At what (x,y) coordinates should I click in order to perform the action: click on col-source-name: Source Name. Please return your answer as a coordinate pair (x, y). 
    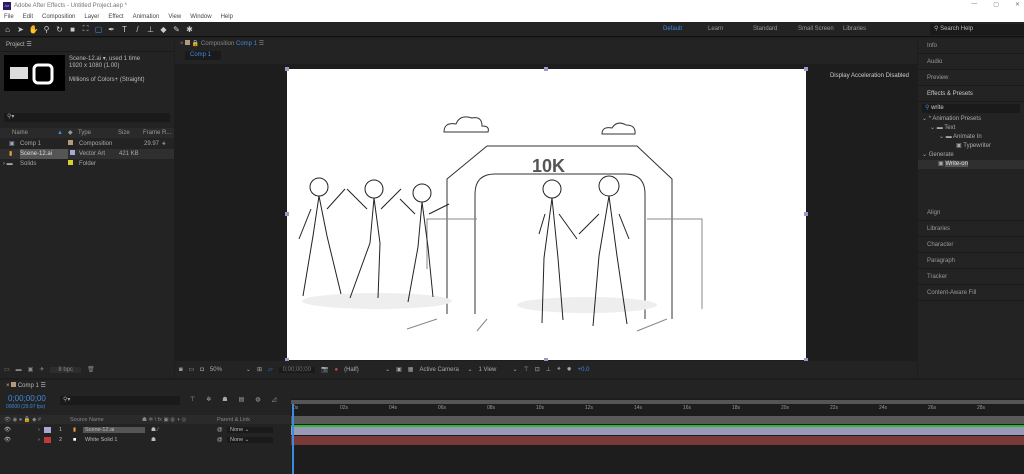
    Looking at the image, I should click on (106, 420).